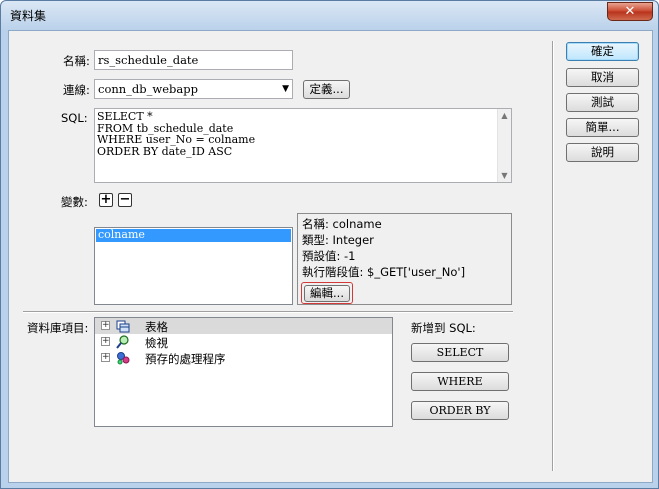 The width and height of the screenshot is (659, 489). What do you see at coordinates (285, 89) in the screenshot?
I see `chevron-down-icon: ▼` at bounding box center [285, 89].